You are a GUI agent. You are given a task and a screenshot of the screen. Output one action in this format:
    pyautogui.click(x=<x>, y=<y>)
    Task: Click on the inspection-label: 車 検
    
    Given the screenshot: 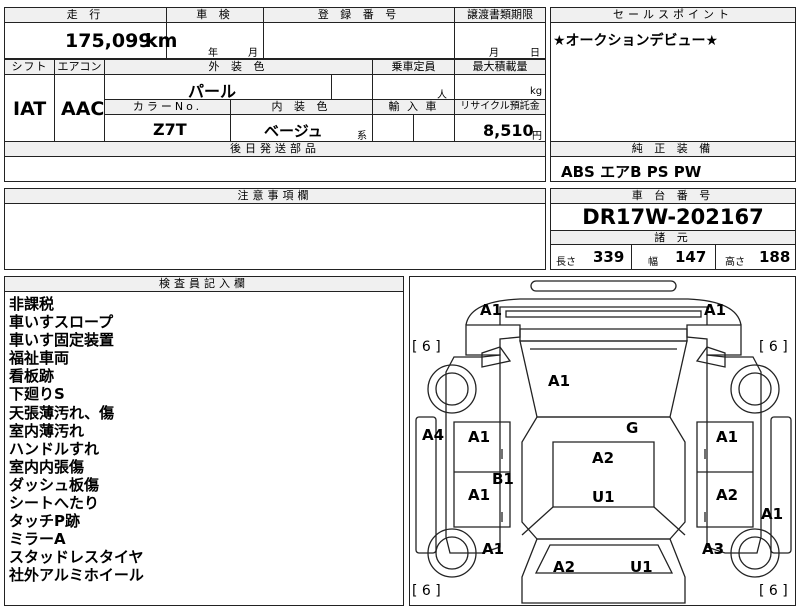 What is the action you would take?
    pyautogui.click(x=215, y=15)
    